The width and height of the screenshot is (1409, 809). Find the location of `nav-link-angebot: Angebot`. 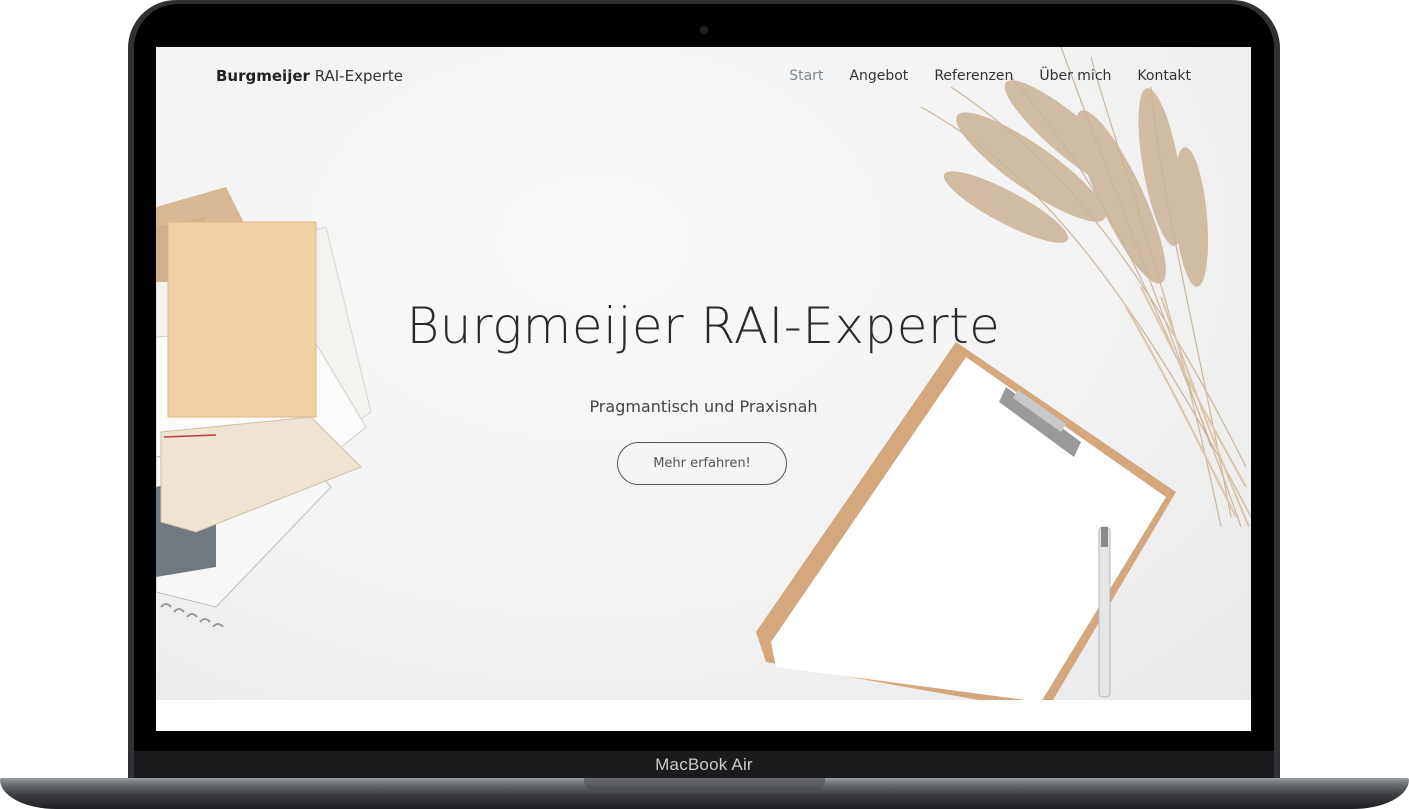

nav-link-angebot: Angebot is located at coordinates (878, 76).